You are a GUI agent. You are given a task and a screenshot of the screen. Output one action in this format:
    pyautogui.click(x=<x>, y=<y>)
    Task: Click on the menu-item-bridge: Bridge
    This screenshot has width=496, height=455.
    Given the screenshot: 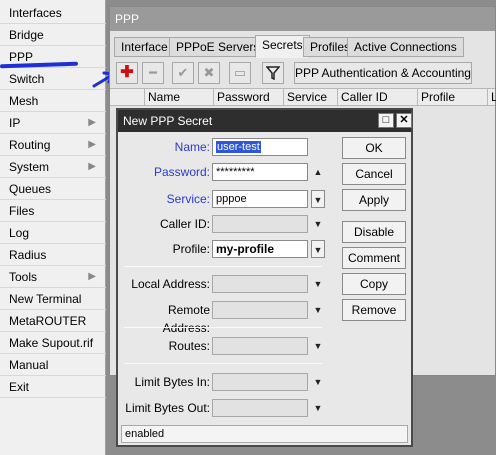 What is the action you would take?
    pyautogui.click(x=53, y=35)
    